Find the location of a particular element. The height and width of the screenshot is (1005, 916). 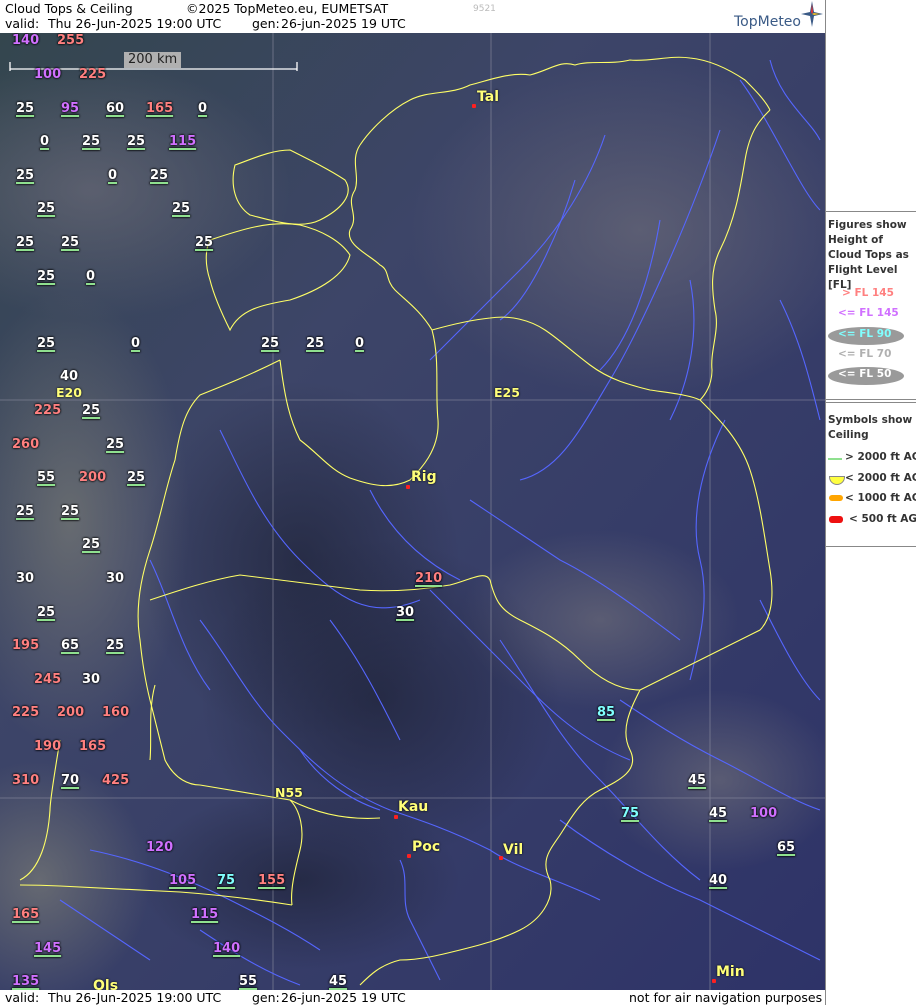

footer-valid-prefix: valid: is located at coordinates (22, 997).